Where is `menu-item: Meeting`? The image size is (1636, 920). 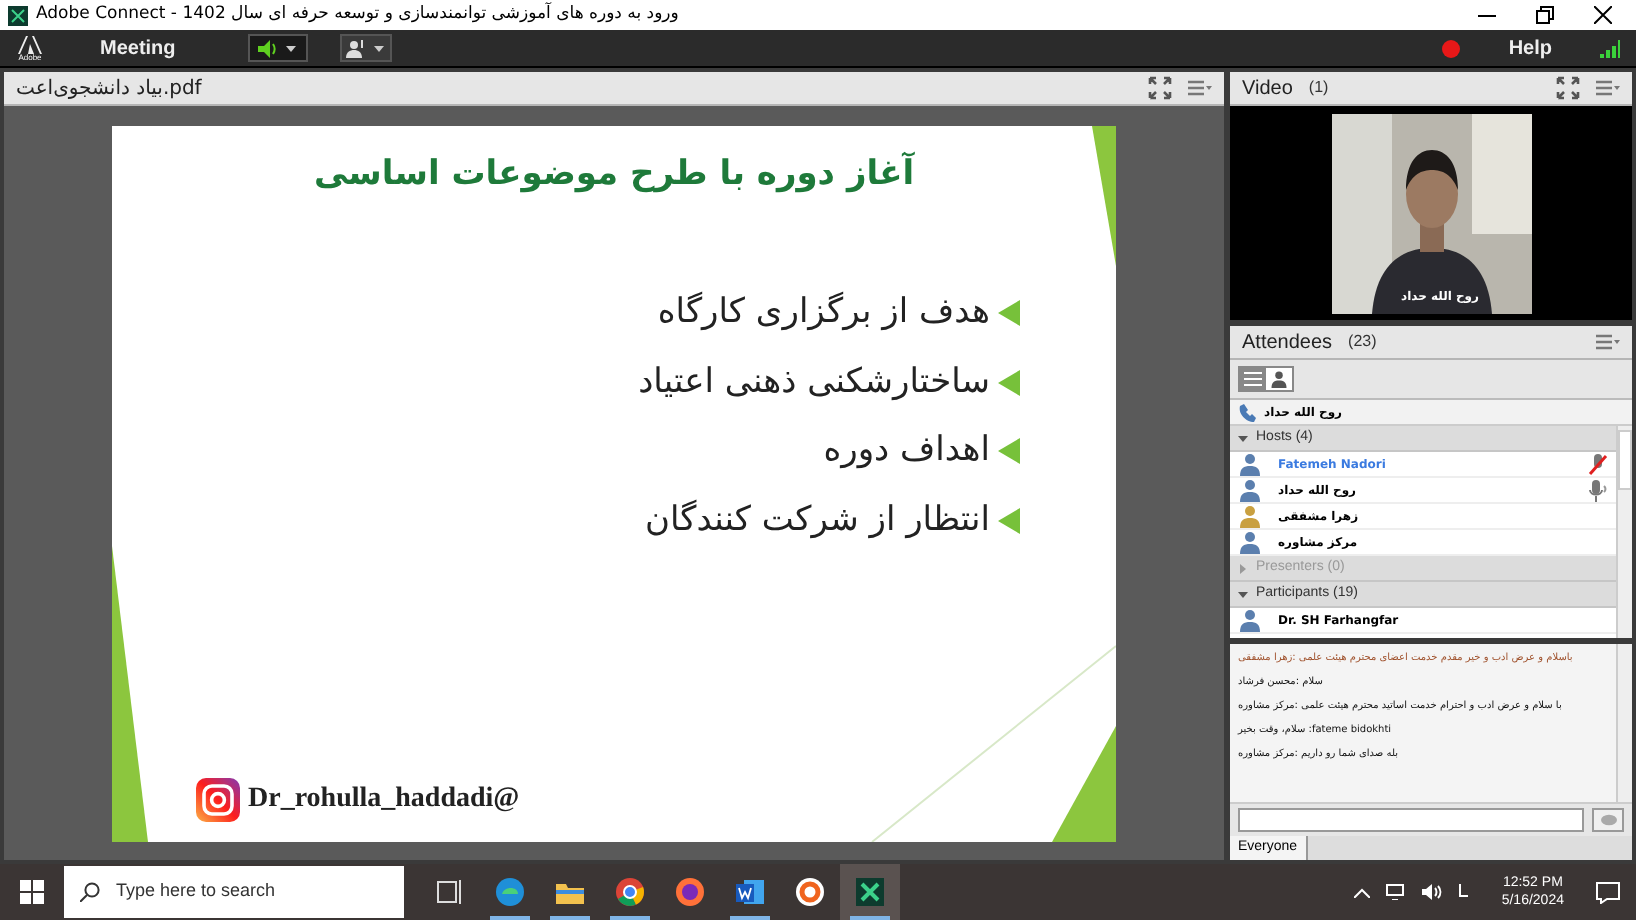
menu-item: Meeting is located at coordinates (138, 48).